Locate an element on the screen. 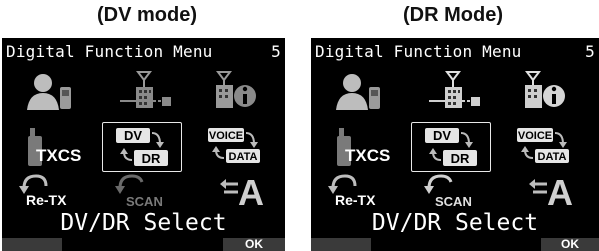  caption-dv-mode: (DV mode) is located at coordinates (147, 15).